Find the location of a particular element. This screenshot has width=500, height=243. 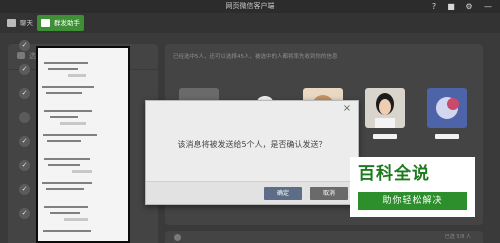

nav-broadcast-label: 群发助手 is located at coordinates (67, 23).